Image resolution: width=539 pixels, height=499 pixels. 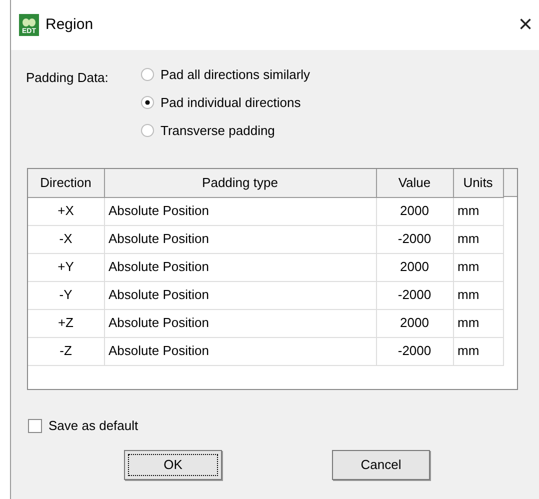 I want to click on column-header: Value, so click(x=414, y=183).